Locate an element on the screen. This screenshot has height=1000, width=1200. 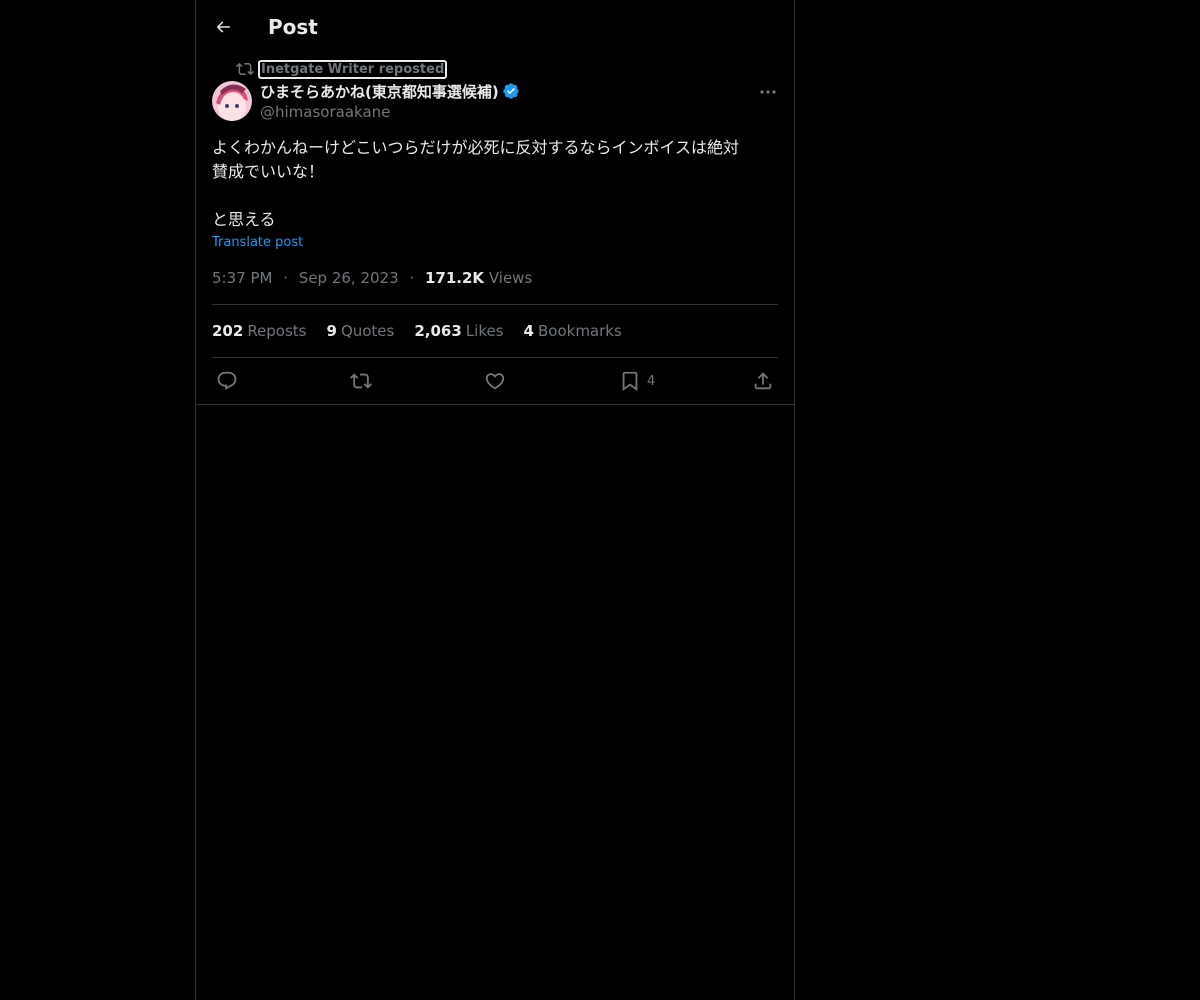
post-text-line: と思える is located at coordinates (244, 219).